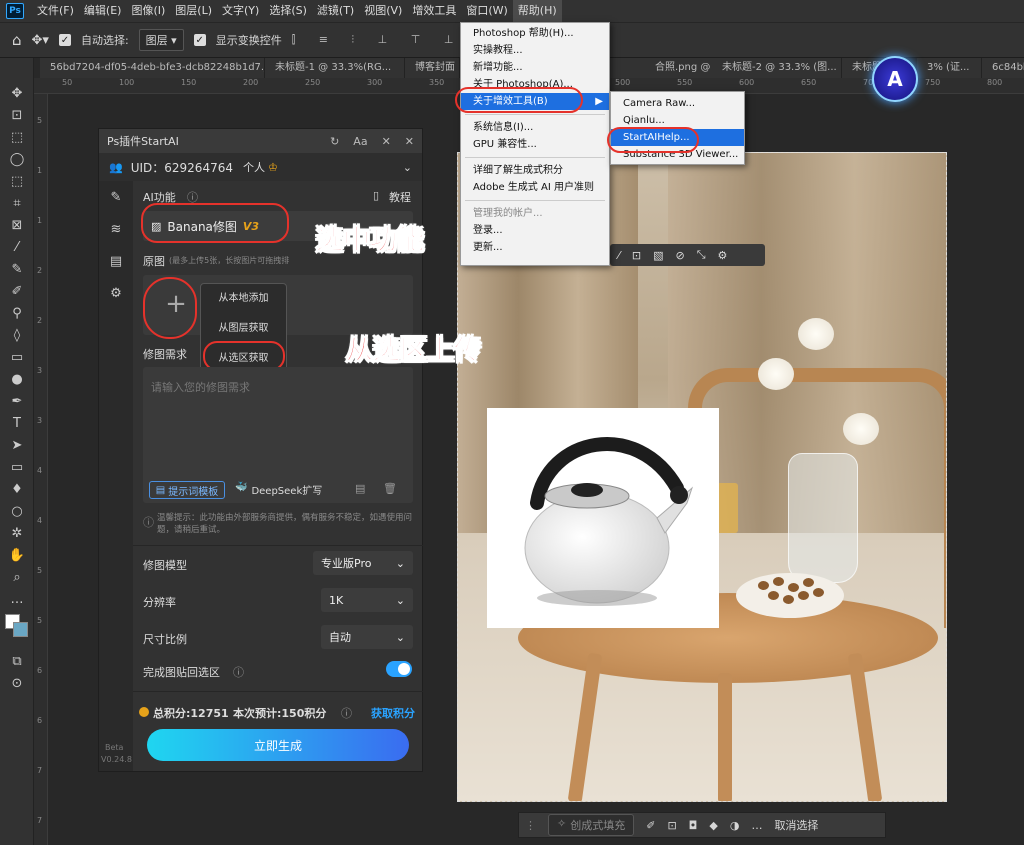 This screenshot has height=845, width=1024. Describe the element at coordinates (735, 825) in the screenshot. I see `invert-icon: ◑` at that location.